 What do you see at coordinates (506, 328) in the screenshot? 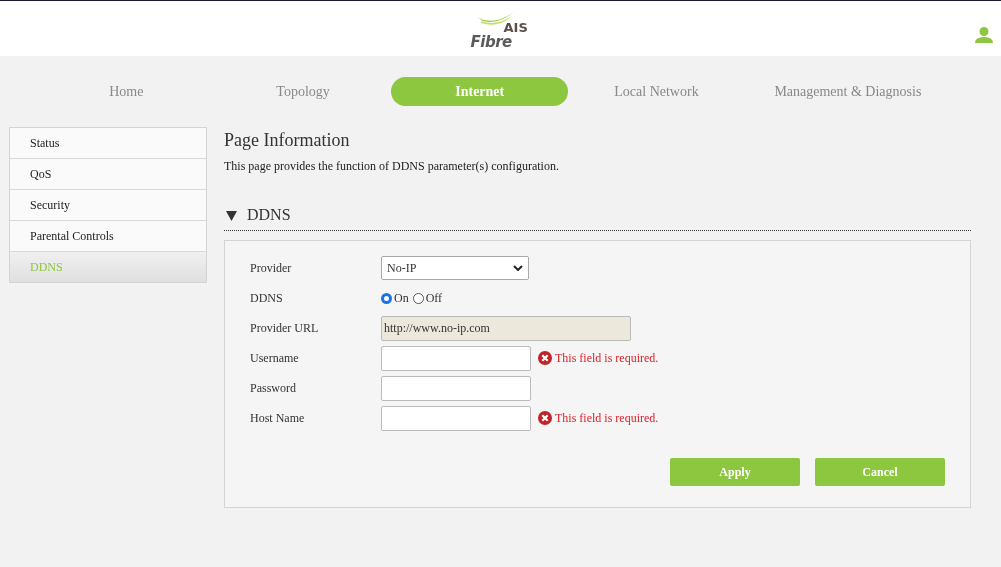
I see `url-field: http://www.no-ip.com` at bounding box center [506, 328].